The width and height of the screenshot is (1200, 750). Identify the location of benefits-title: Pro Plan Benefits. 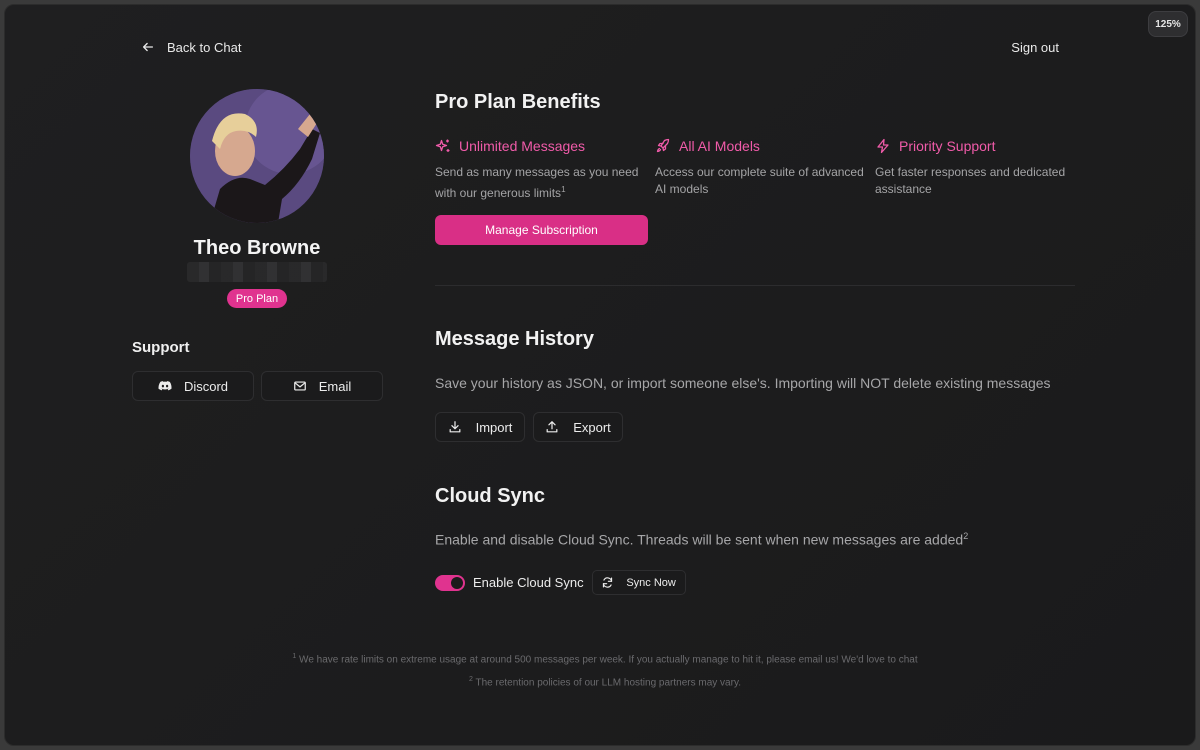
(518, 102).